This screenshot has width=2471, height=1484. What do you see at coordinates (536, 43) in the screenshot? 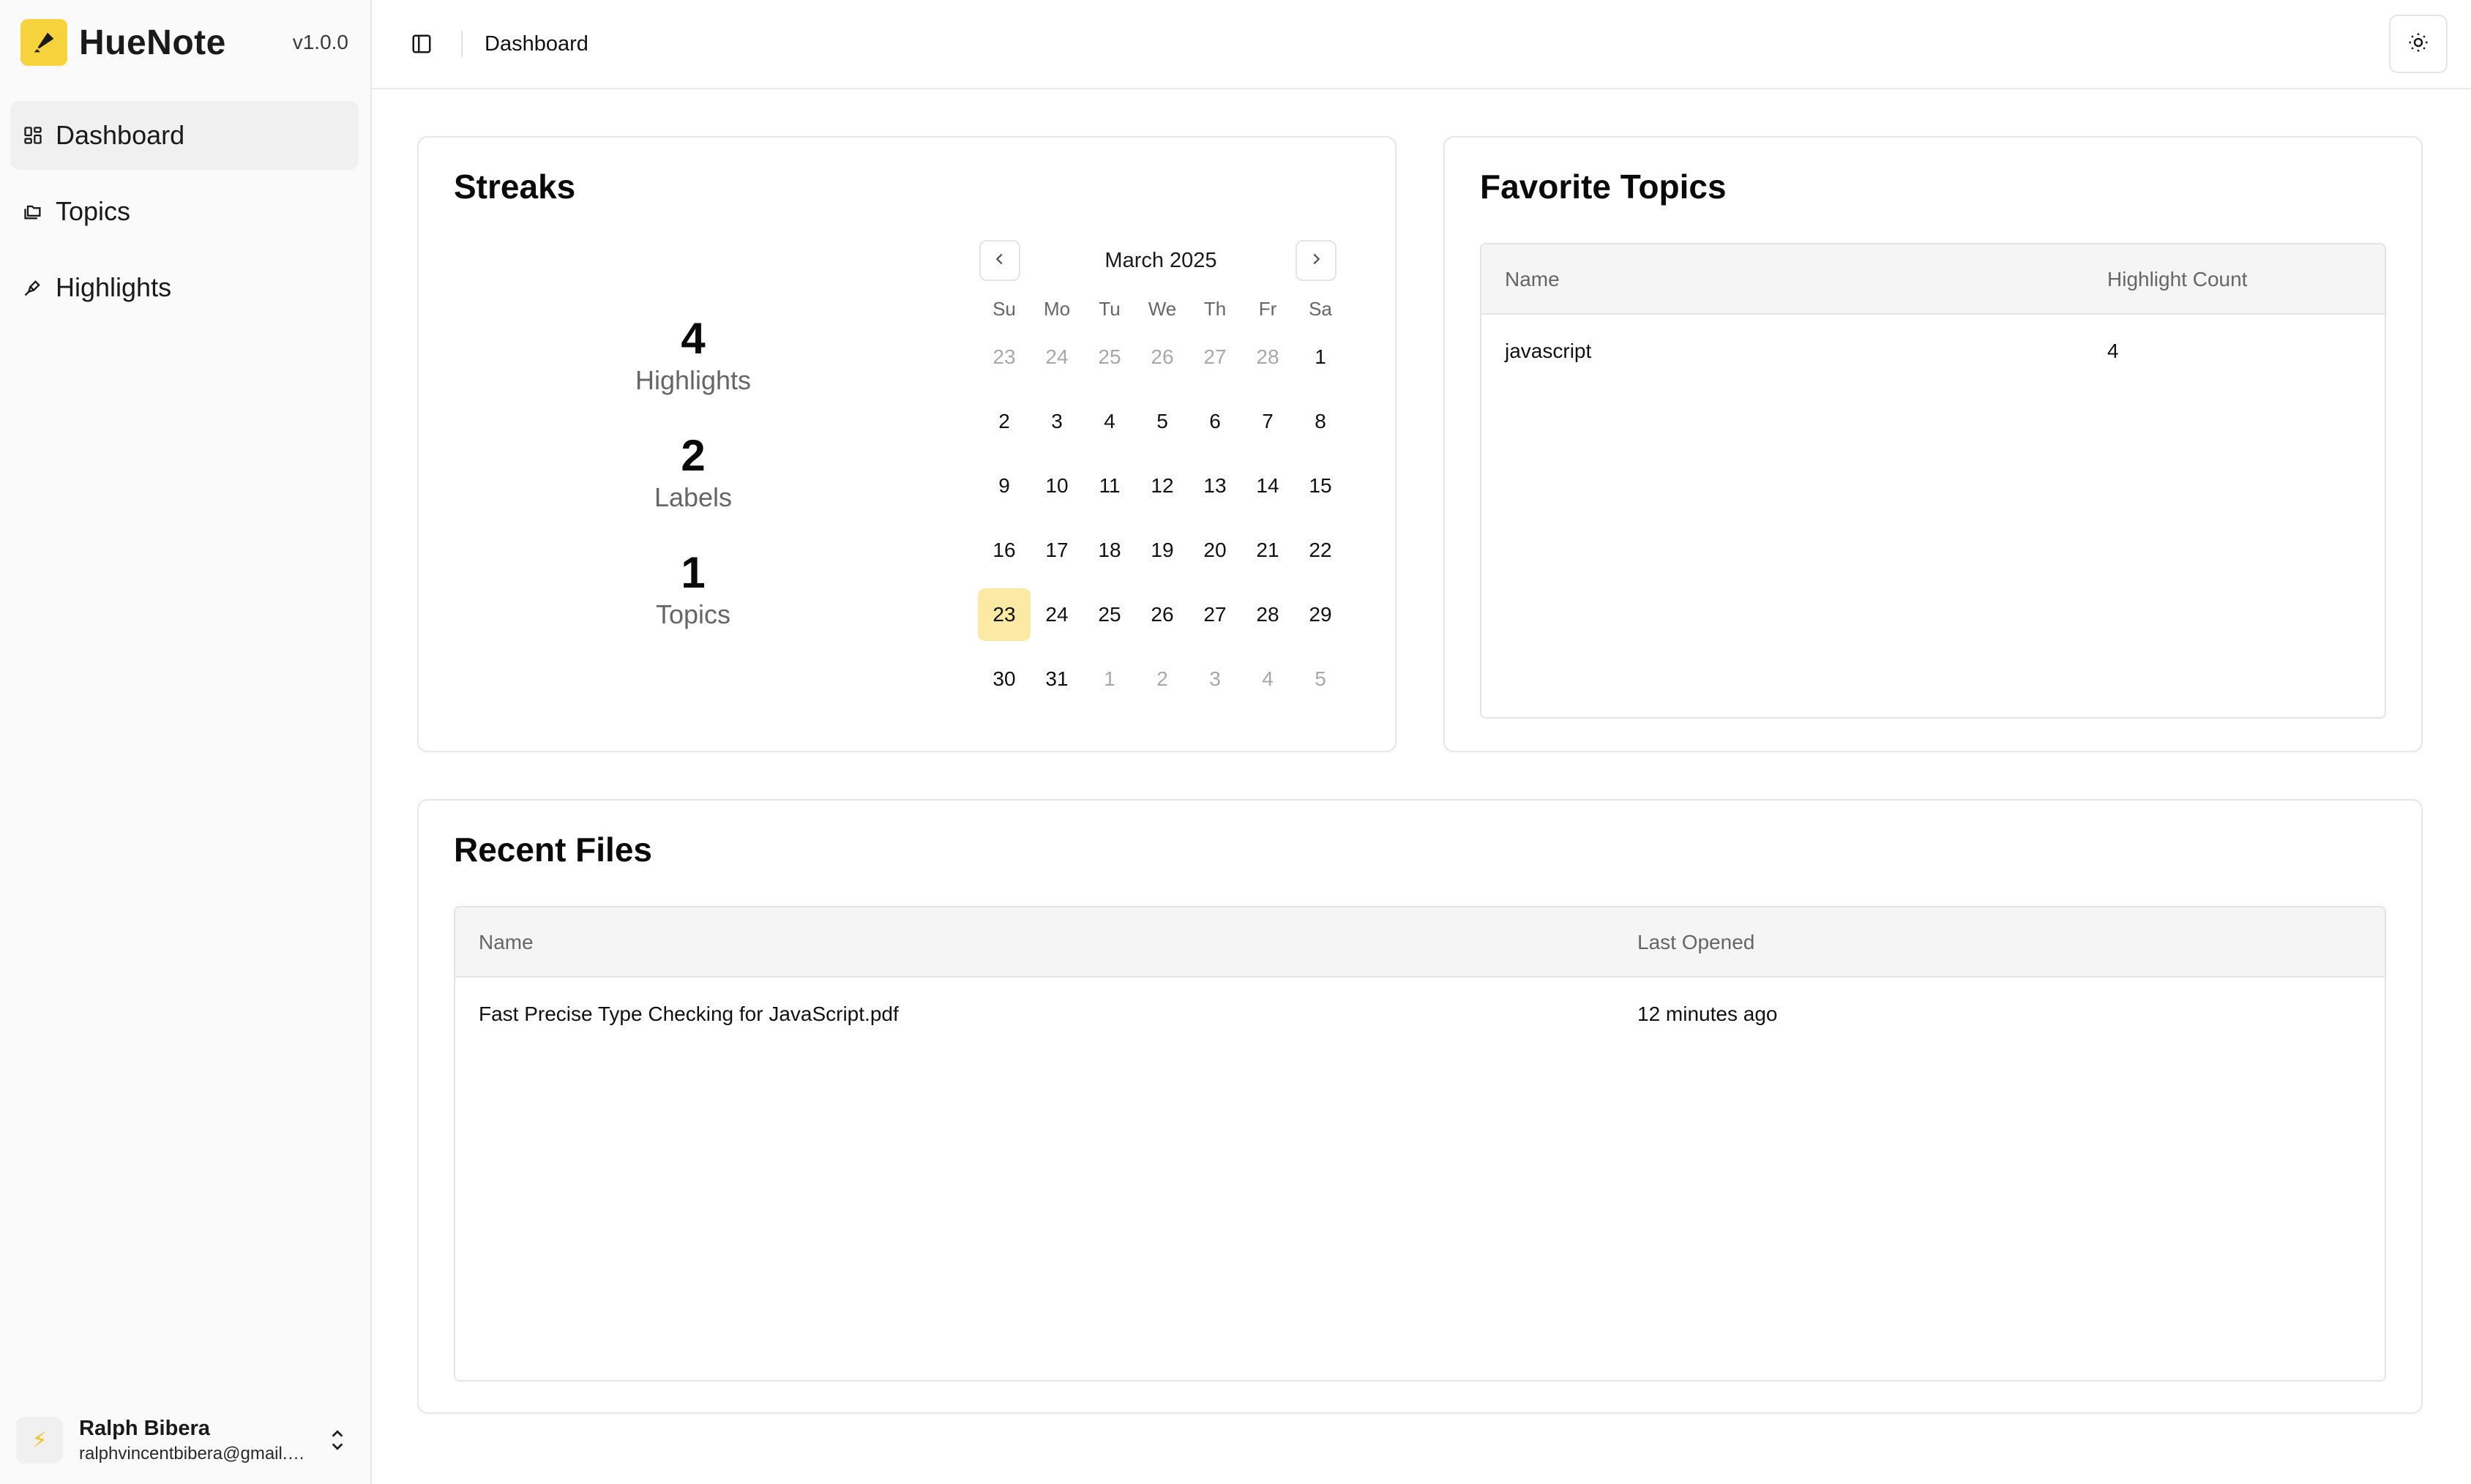
I see `breadcrumb: Dashboard` at bounding box center [536, 43].